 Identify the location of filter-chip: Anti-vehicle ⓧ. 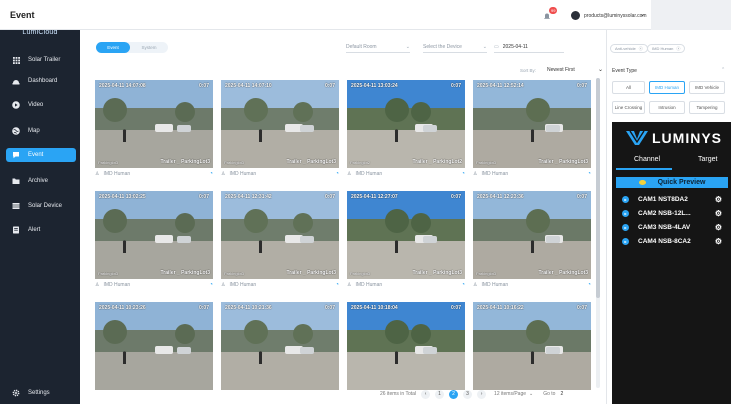
(629, 48).